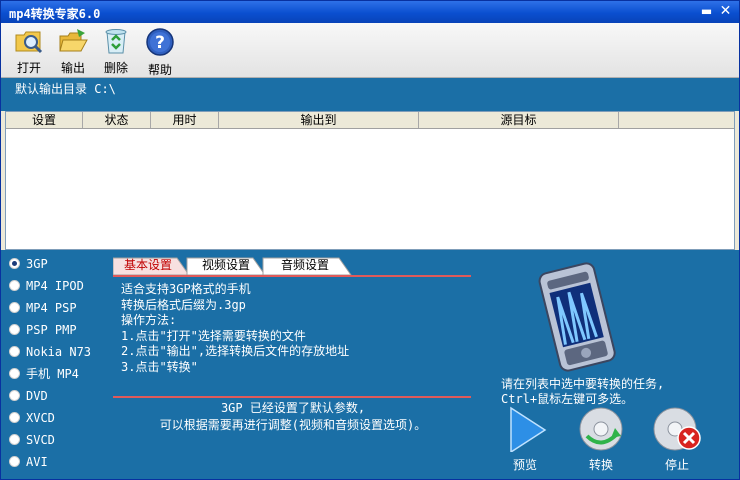 Image resolution: width=740 pixels, height=480 pixels. What do you see at coordinates (52, 374) in the screenshot?
I see `format-label: 手机 MP4` at bounding box center [52, 374].